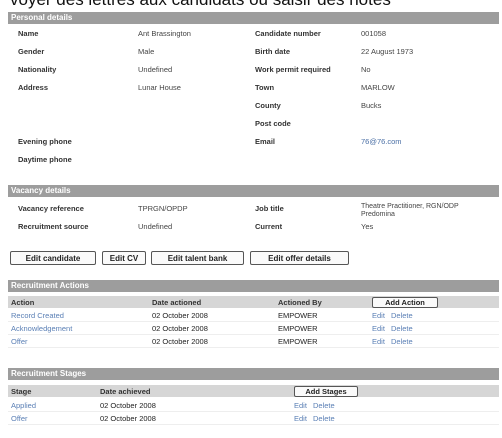 This screenshot has width=502, height=438. I want to click on address-value: Lunar House, so click(159, 87).